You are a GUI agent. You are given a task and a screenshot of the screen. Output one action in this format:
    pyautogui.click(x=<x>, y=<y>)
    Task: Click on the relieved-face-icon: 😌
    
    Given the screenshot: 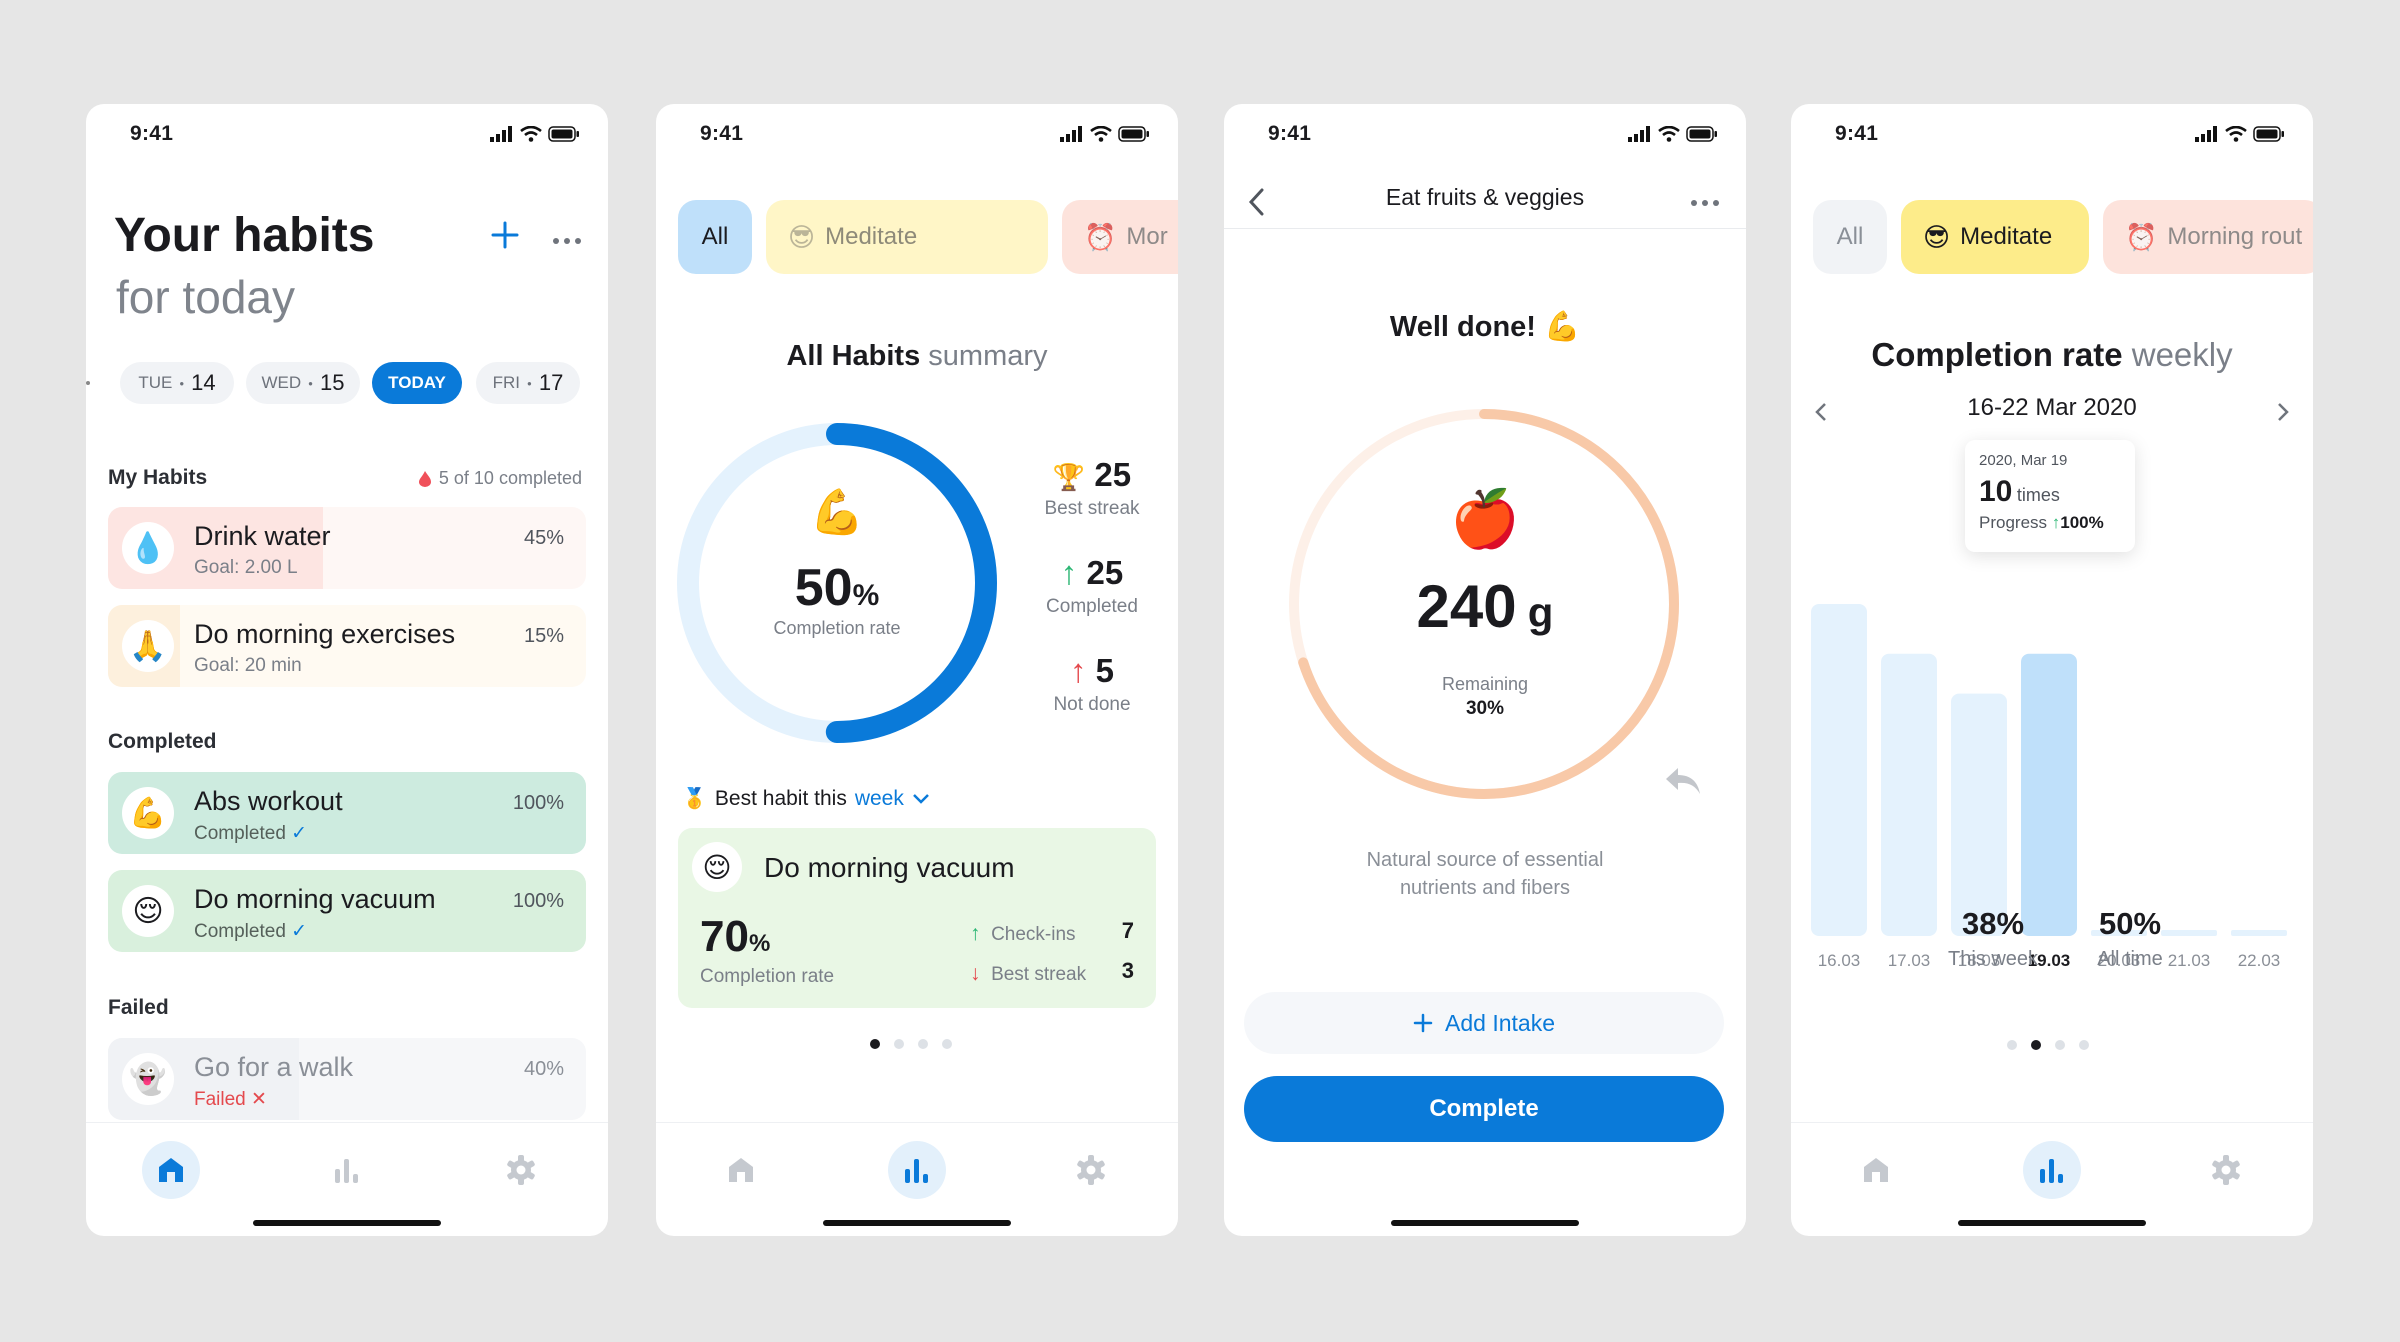 What is the action you would take?
    pyautogui.click(x=717, y=867)
    